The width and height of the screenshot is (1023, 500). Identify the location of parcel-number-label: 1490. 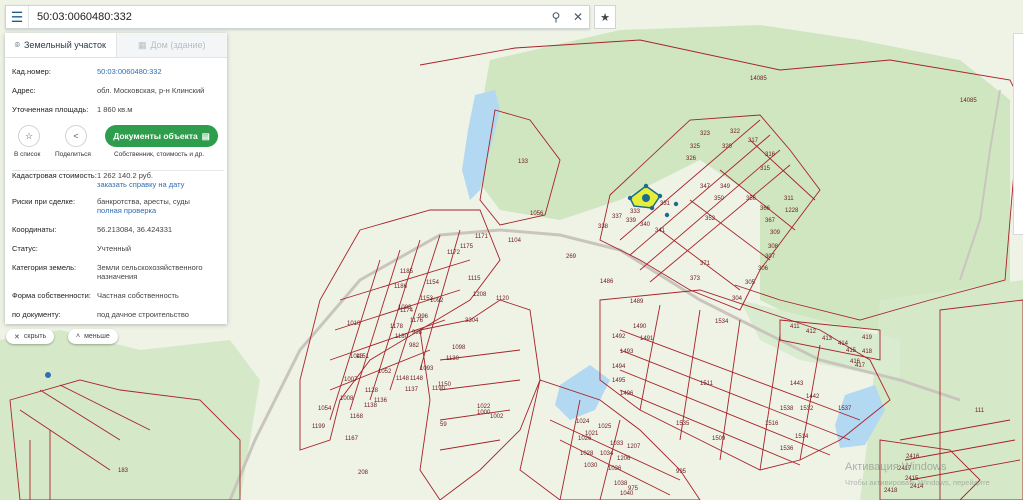
(640, 327).